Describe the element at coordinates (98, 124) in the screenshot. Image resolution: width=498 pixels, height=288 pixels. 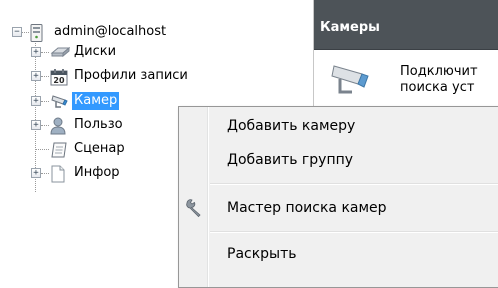
I see `tree-item-label: Пользо` at that location.